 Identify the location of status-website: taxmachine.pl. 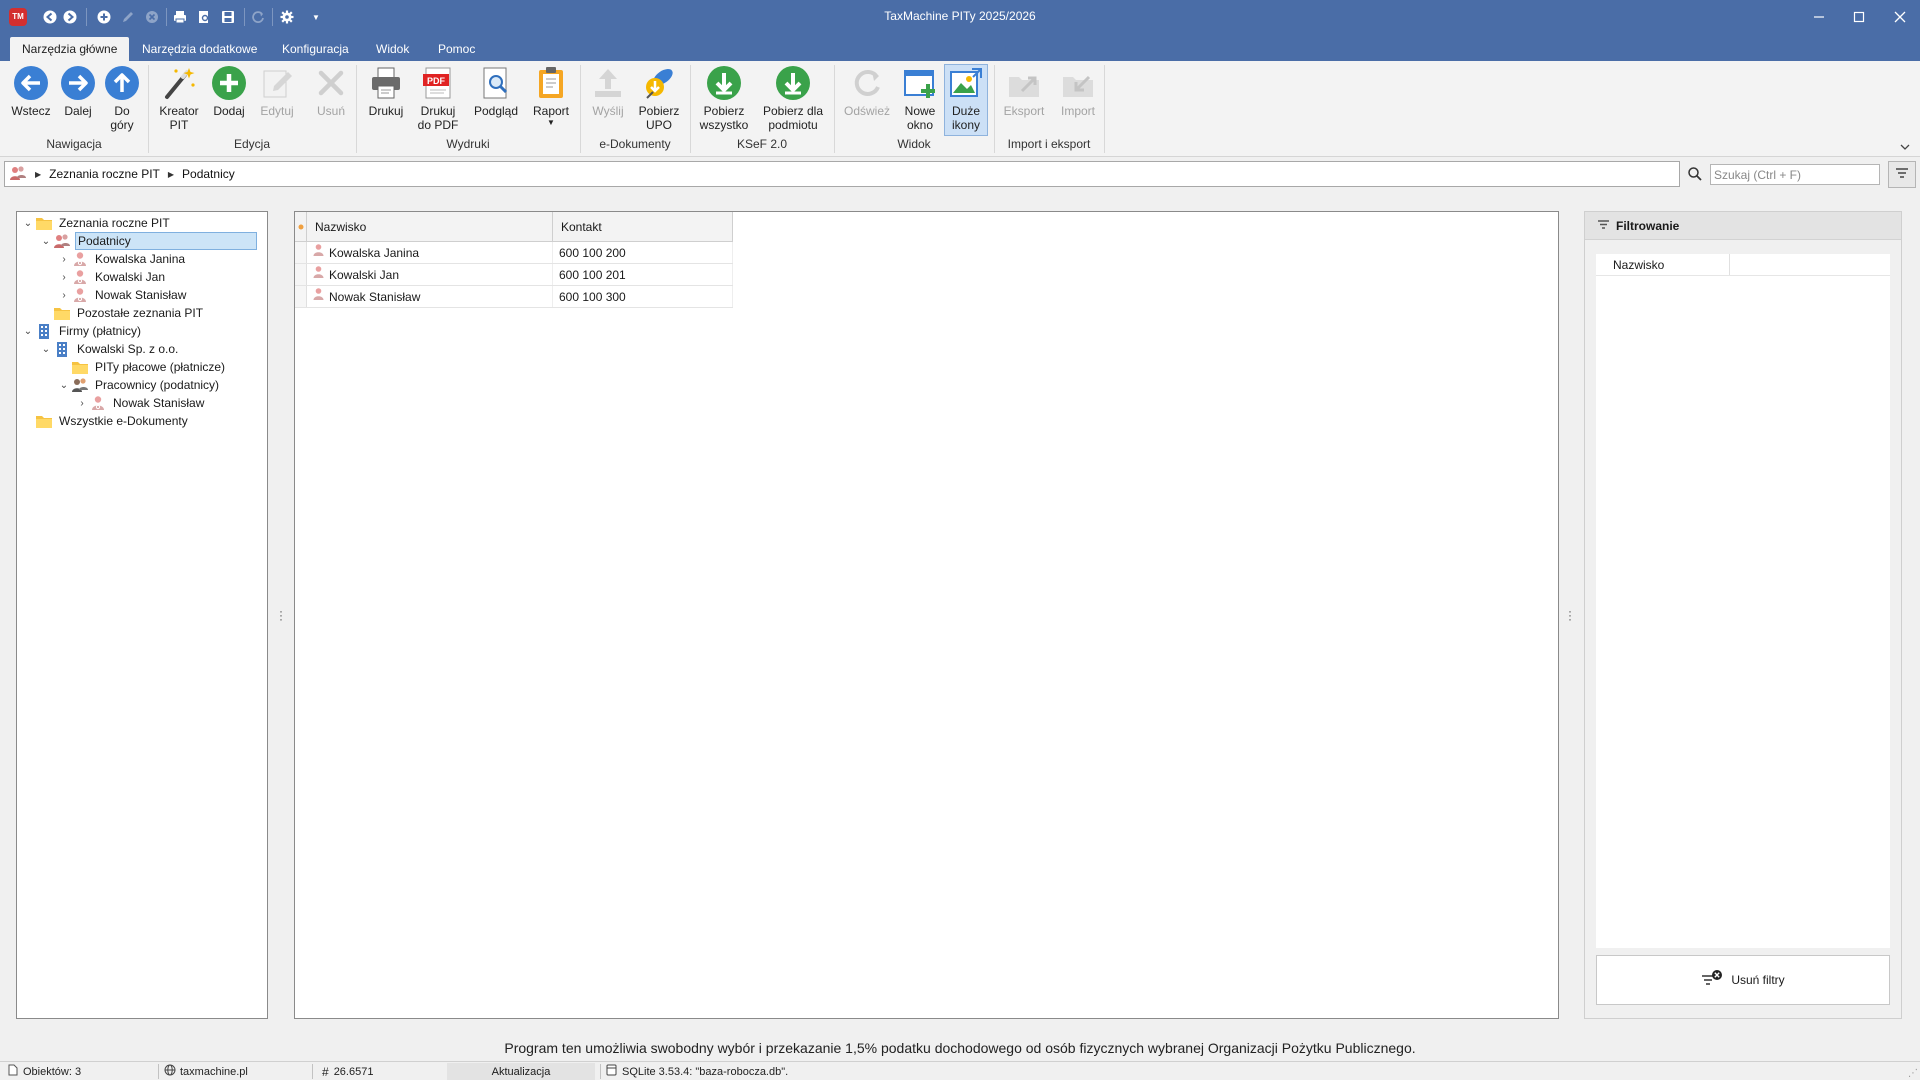
(206, 1071).